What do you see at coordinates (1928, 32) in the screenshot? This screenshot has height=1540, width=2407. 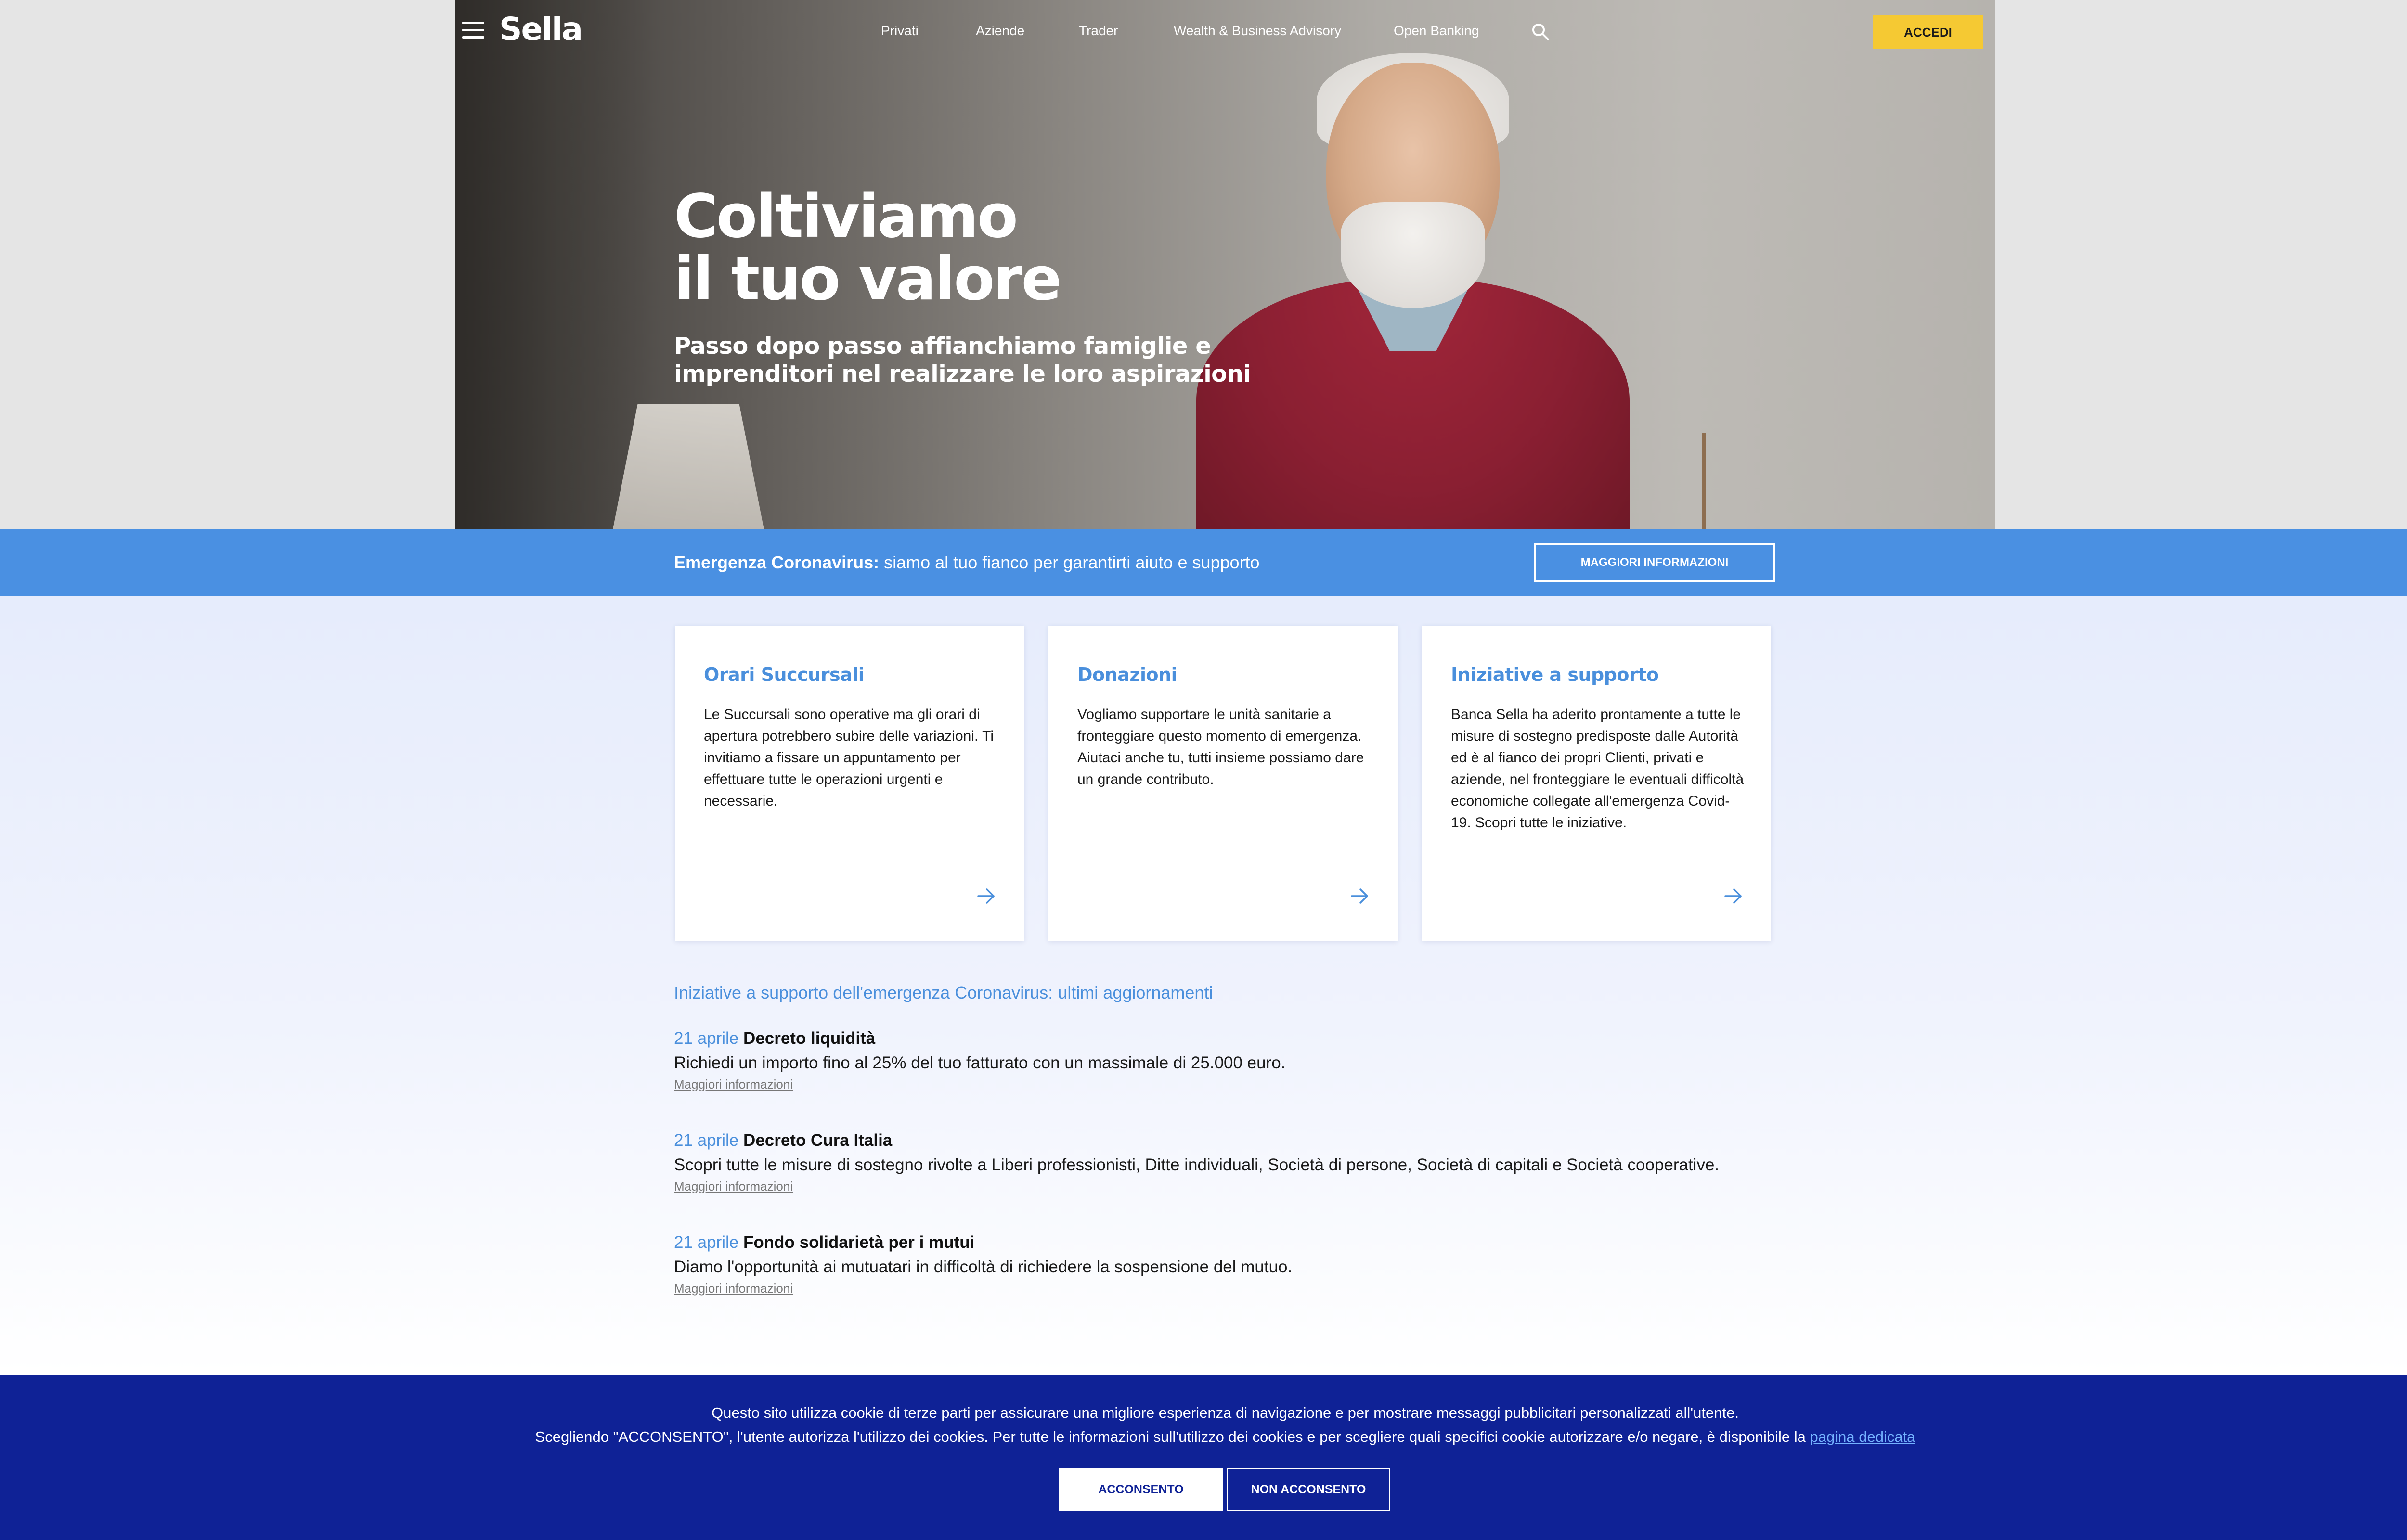 I see `accedi-button: ACCEDI` at bounding box center [1928, 32].